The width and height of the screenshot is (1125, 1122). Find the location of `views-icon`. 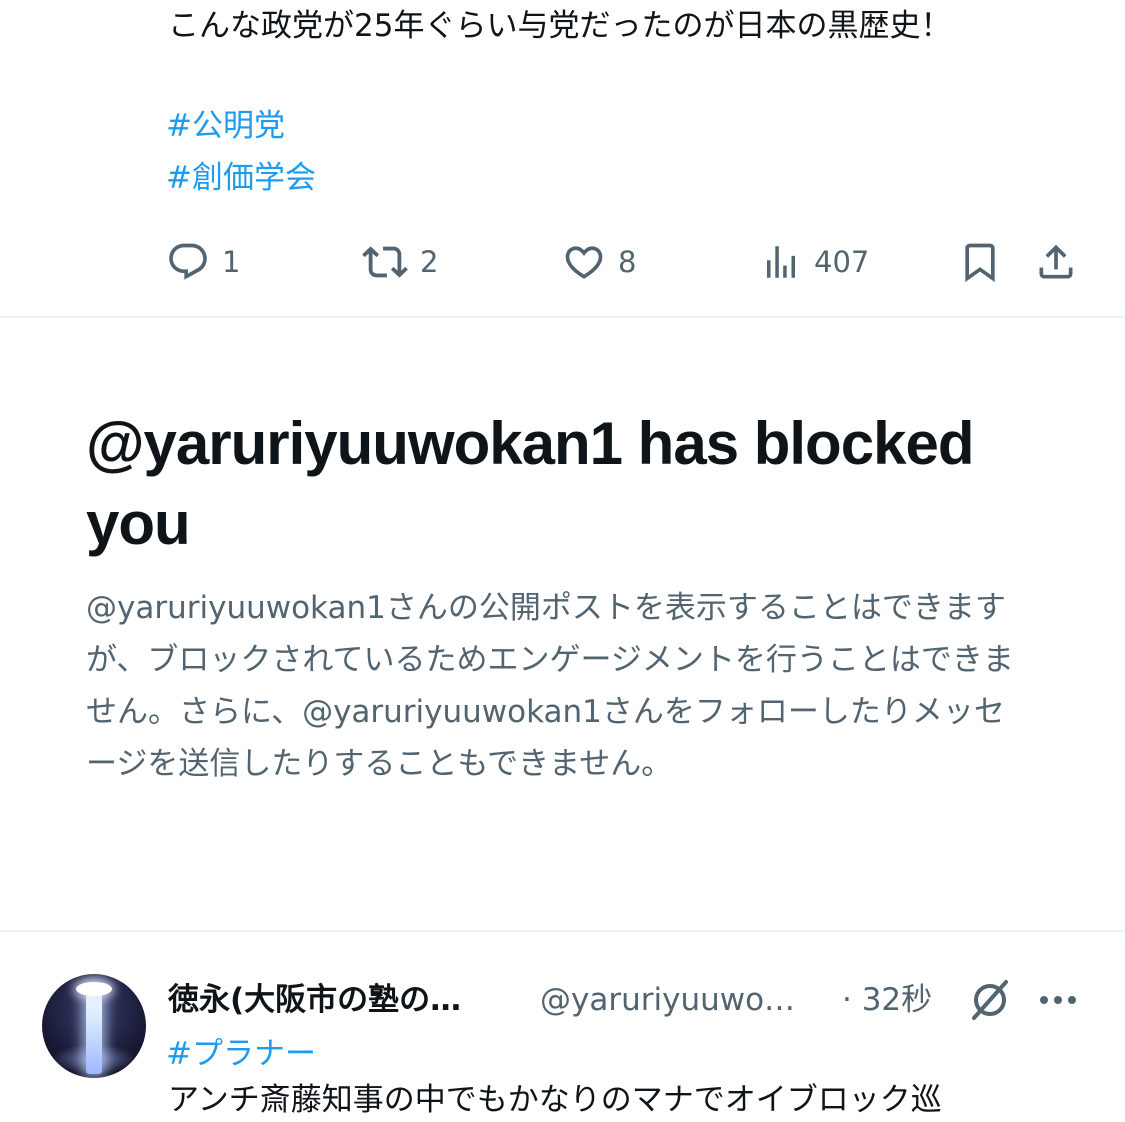

views-icon is located at coordinates (781, 262).